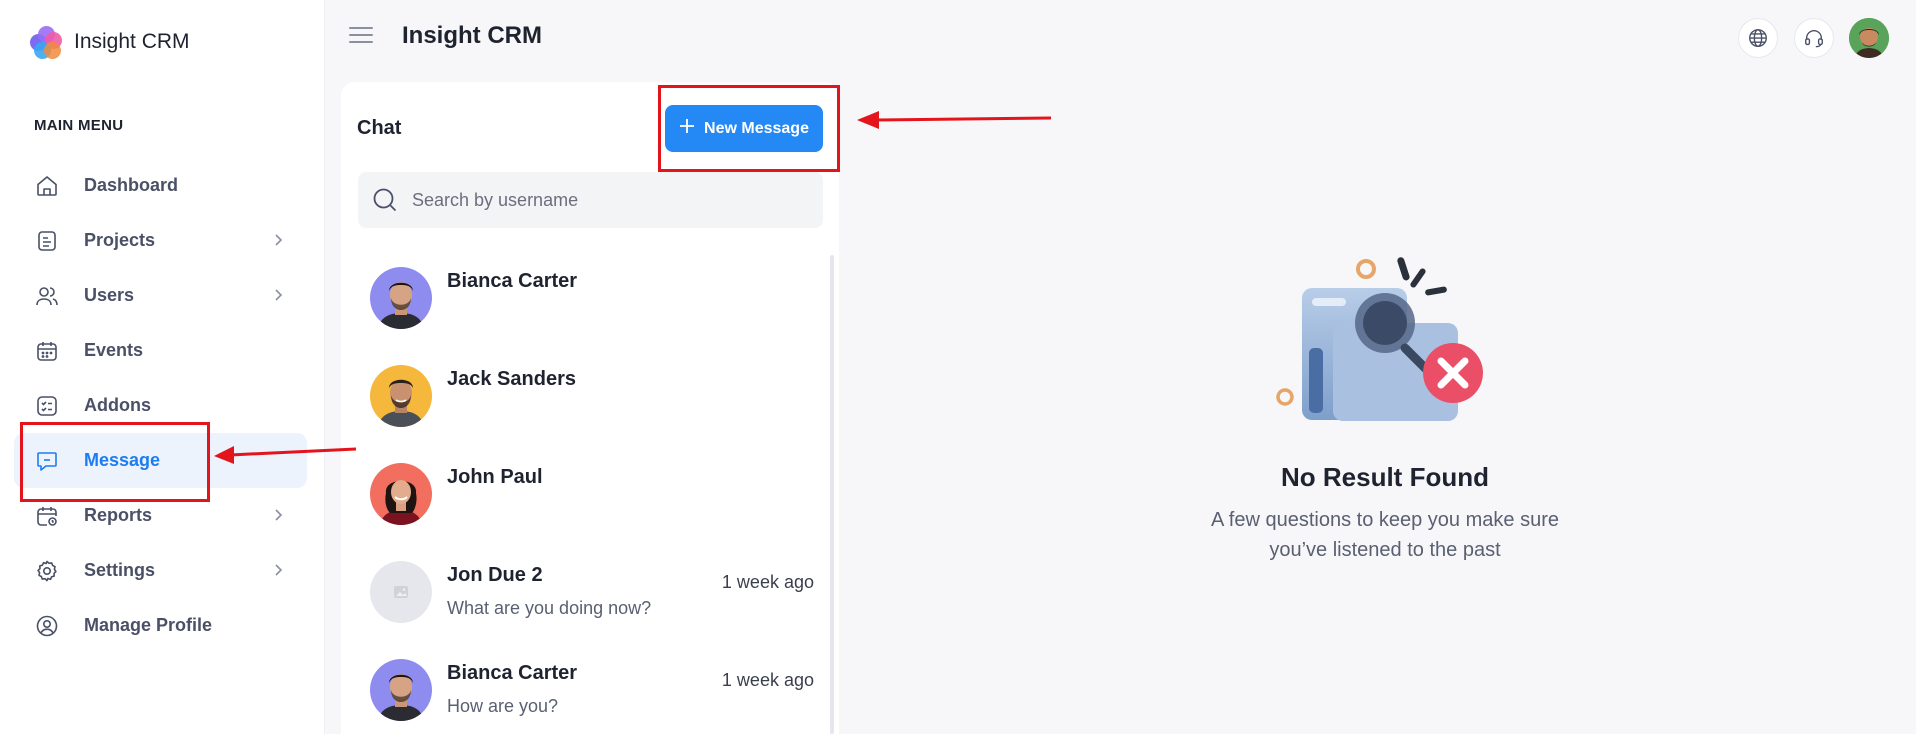  I want to click on chat-contact-name: Jack Sanders, so click(511, 379).